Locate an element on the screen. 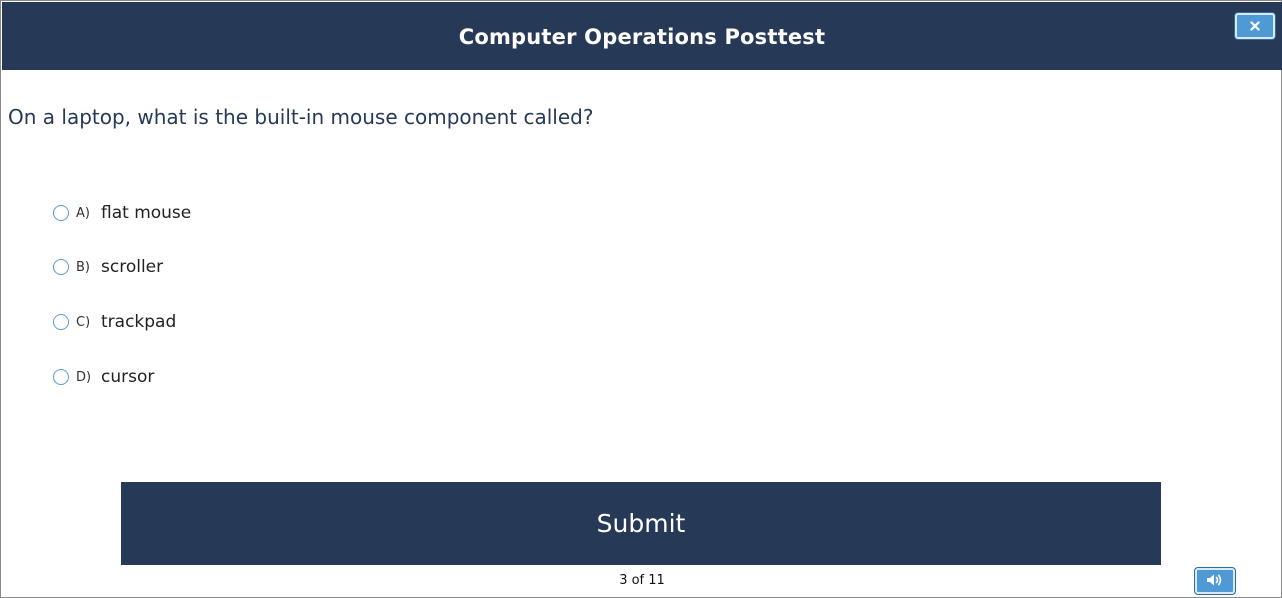 Image resolution: width=1282 pixels, height=598 pixels. option-a: A) flat mouse is located at coordinates (122, 213).